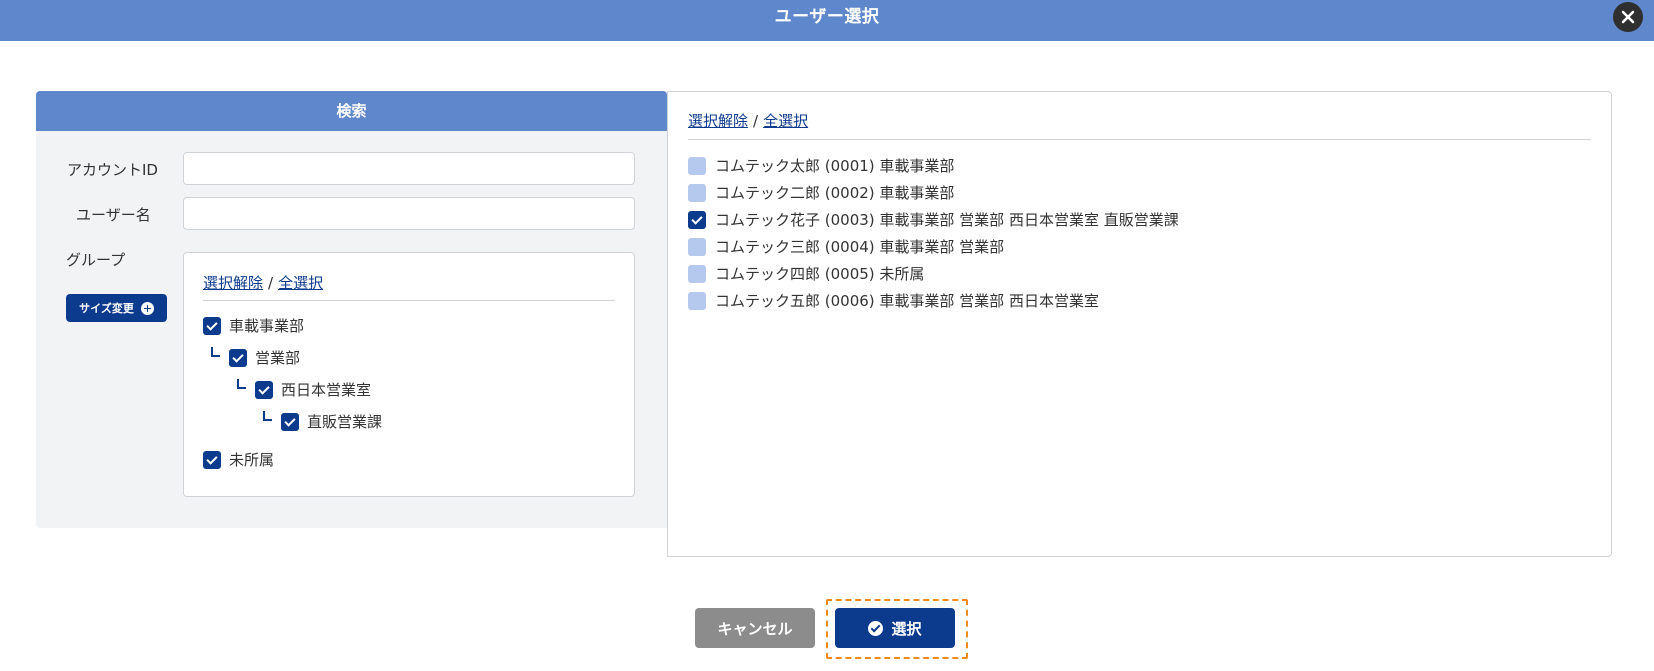  Describe the element at coordinates (860, 247) in the screenshot. I see `user-label: コムテック三郎 (0004) 車載事業部 営業部` at that location.